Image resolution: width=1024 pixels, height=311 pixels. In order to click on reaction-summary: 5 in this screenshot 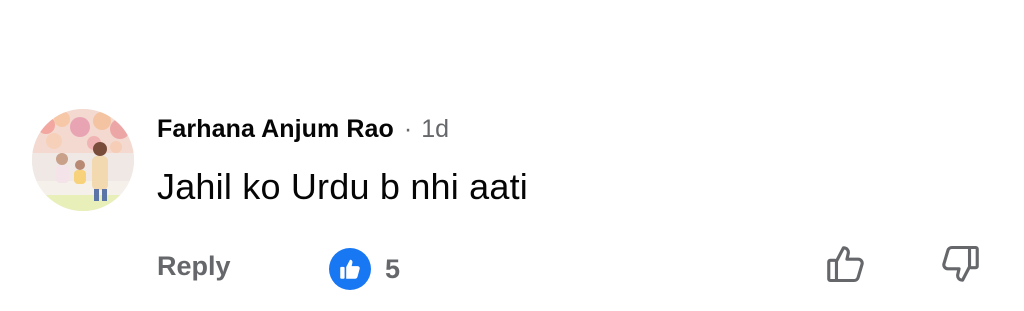, I will do `click(364, 269)`.